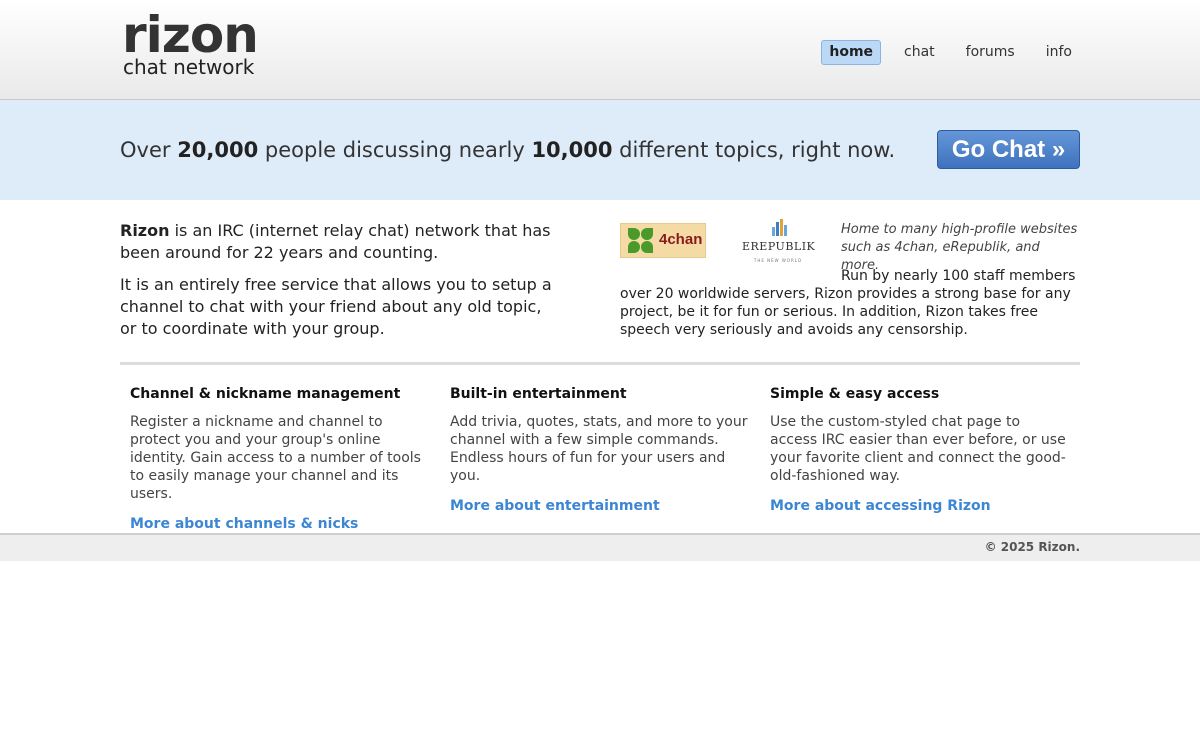 This screenshot has width=1200, height=740. Describe the element at coordinates (958, 276) in the screenshot. I see `staff-paragraph-first-line: Run by nearly 100 staff members` at that location.